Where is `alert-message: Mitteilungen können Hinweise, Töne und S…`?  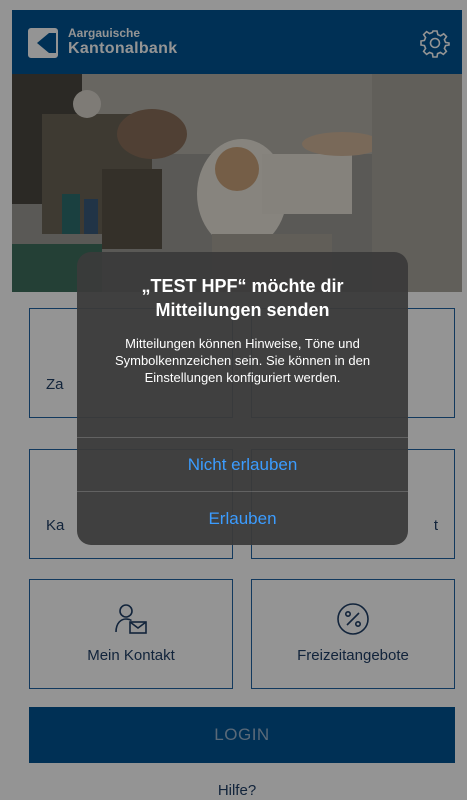 alert-message: Mitteilungen können Hinweise, Töne und S… is located at coordinates (242, 360).